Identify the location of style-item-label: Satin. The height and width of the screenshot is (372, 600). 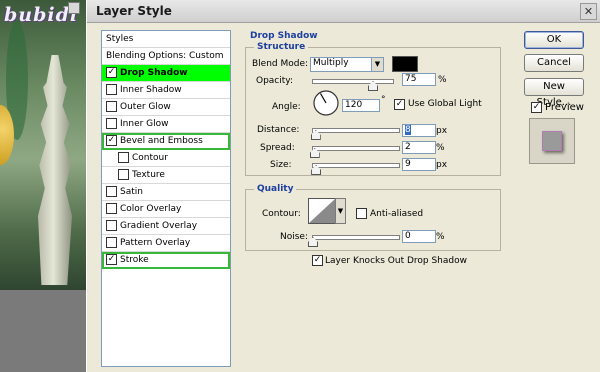
(131, 192).